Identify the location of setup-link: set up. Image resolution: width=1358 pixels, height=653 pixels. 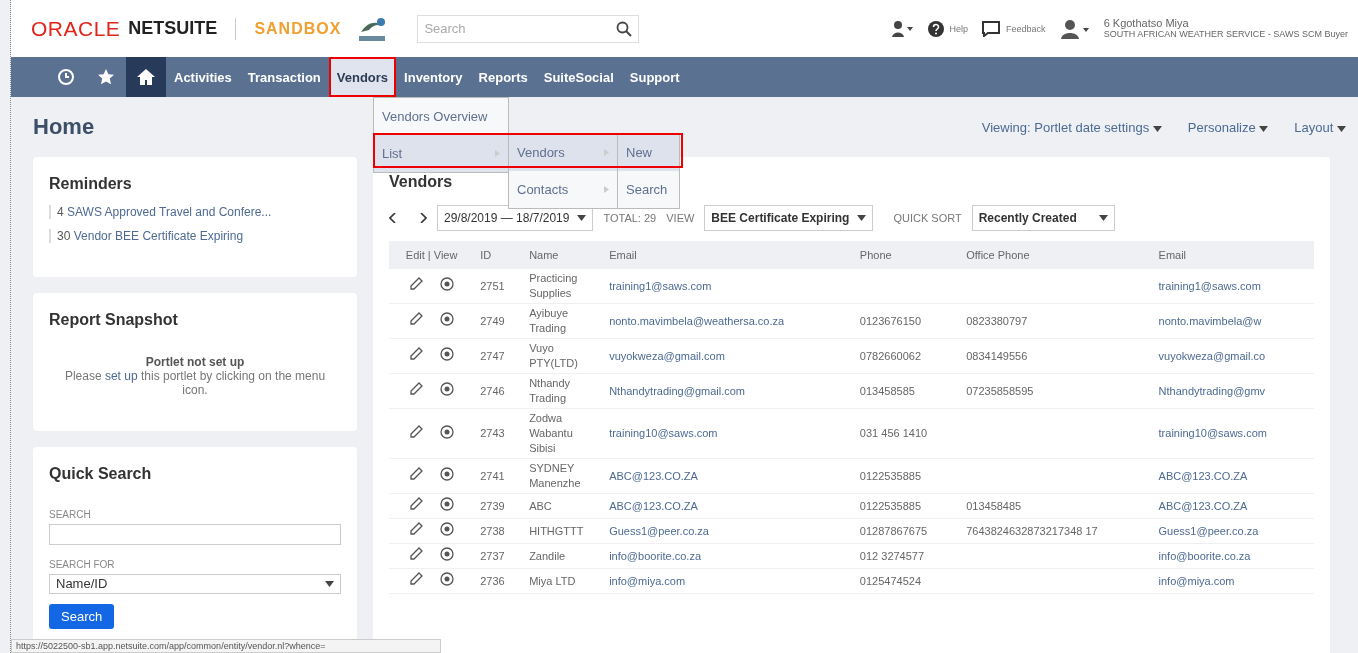
(121, 376).